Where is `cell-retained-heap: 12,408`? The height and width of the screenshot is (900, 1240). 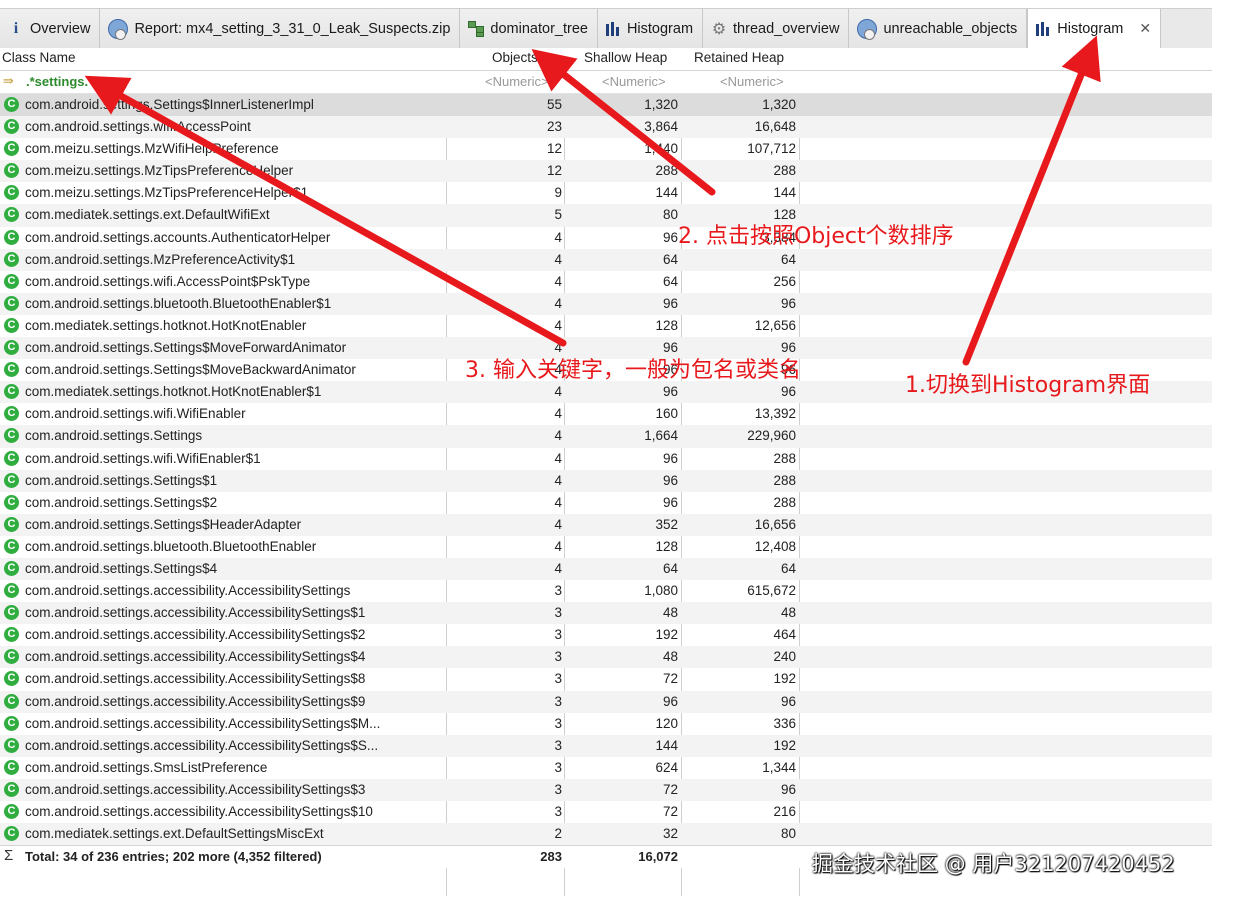 cell-retained-heap: 12,408 is located at coordinates (775, 546).